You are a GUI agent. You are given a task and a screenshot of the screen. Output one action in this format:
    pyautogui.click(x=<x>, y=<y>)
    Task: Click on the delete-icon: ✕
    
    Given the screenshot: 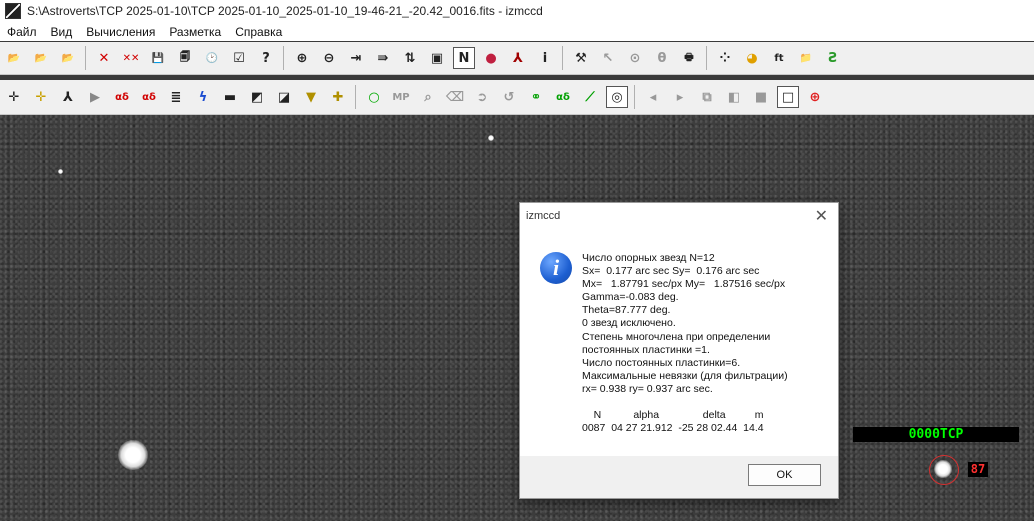 What is the action you would take?
    pyautogui.click(x=104, y=58)
    